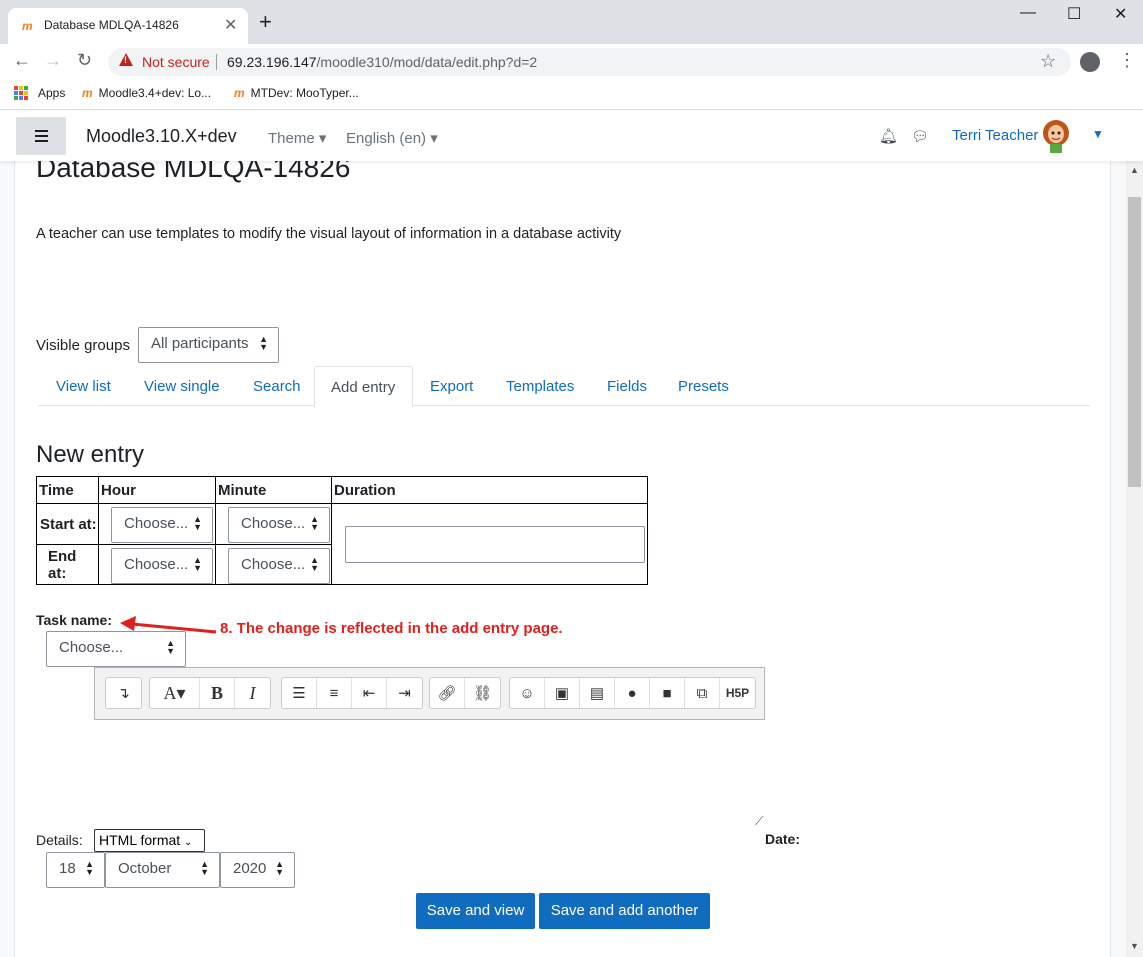 The height and width of the screenshot is (957, 1143). Describe the element at coordinates (265, 22) in the screenshot. I see `new-tab-button: +` at that location.